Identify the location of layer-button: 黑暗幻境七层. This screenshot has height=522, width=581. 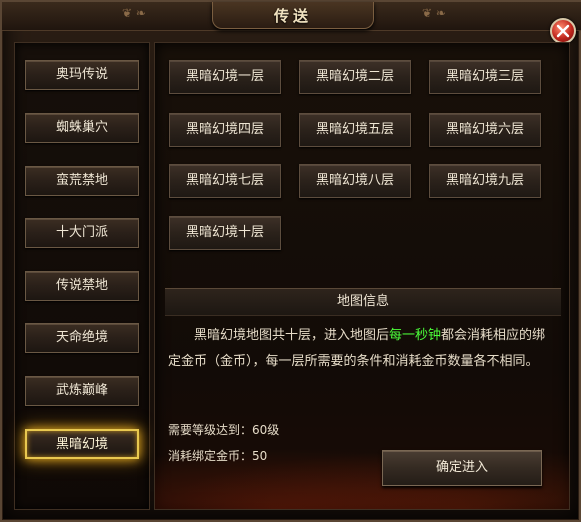
(225, 181).